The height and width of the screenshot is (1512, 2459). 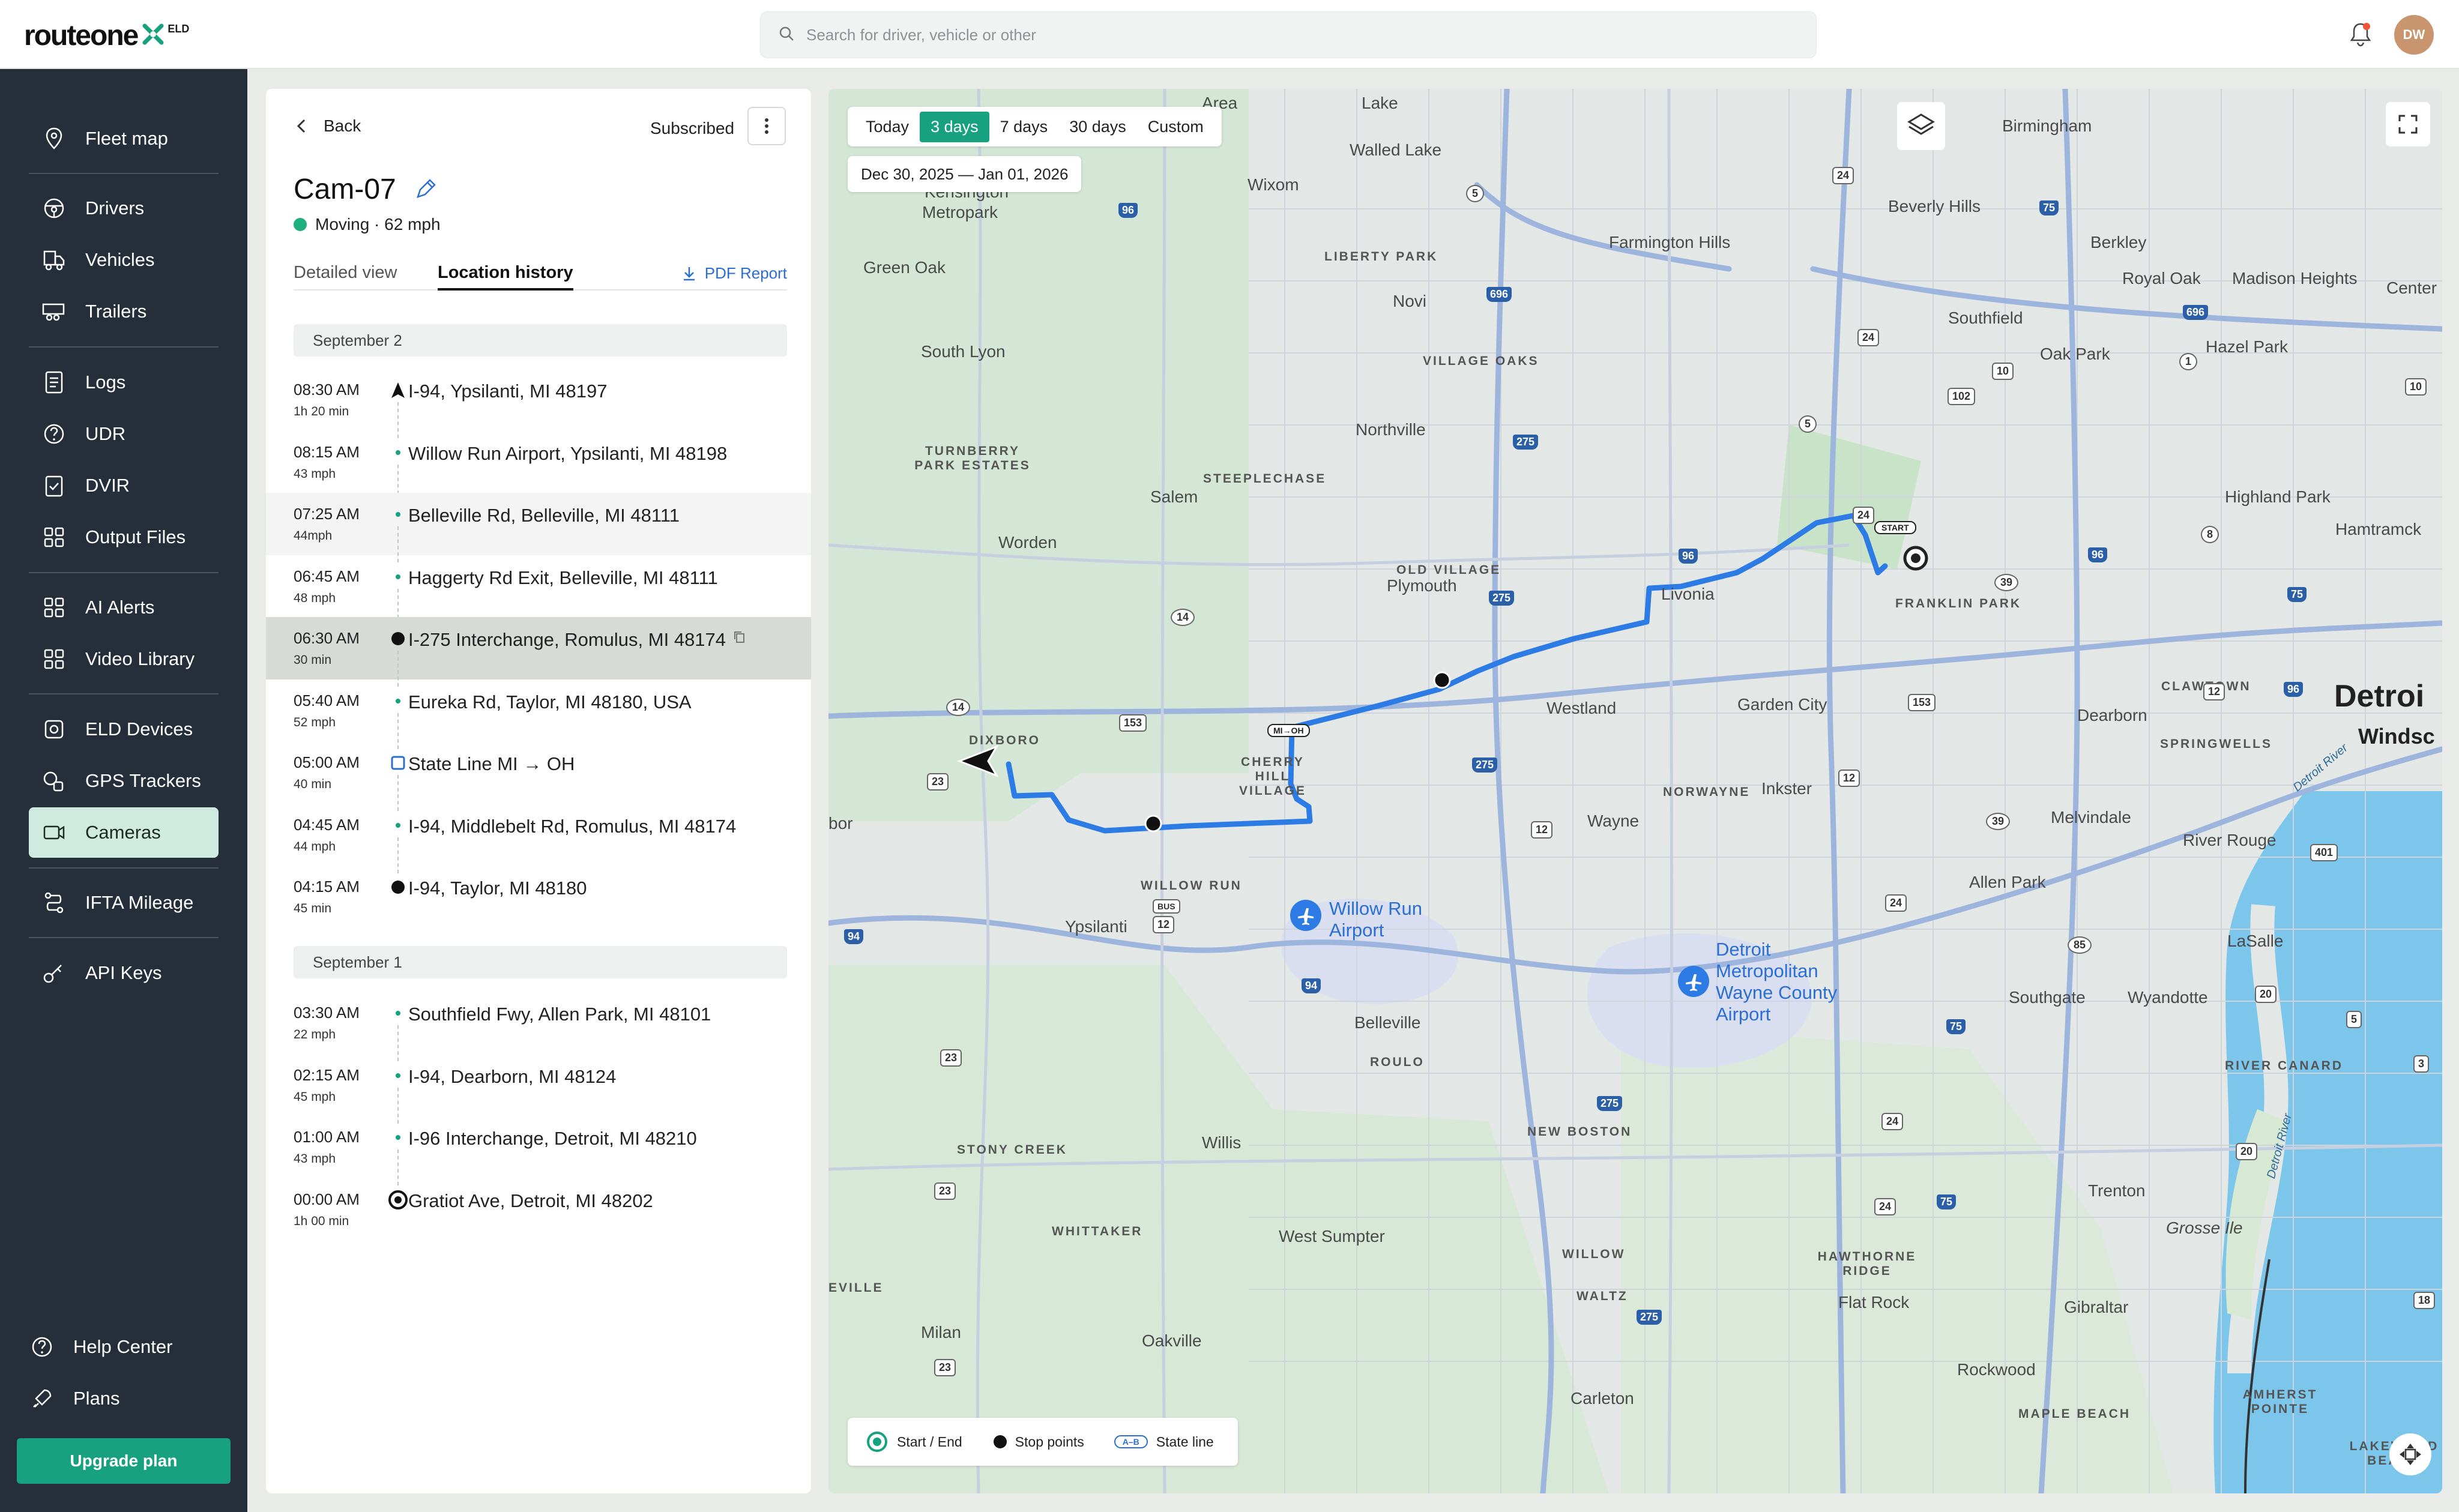 I want to click on entry-detail: 30 min, so click(x=313, y=660).